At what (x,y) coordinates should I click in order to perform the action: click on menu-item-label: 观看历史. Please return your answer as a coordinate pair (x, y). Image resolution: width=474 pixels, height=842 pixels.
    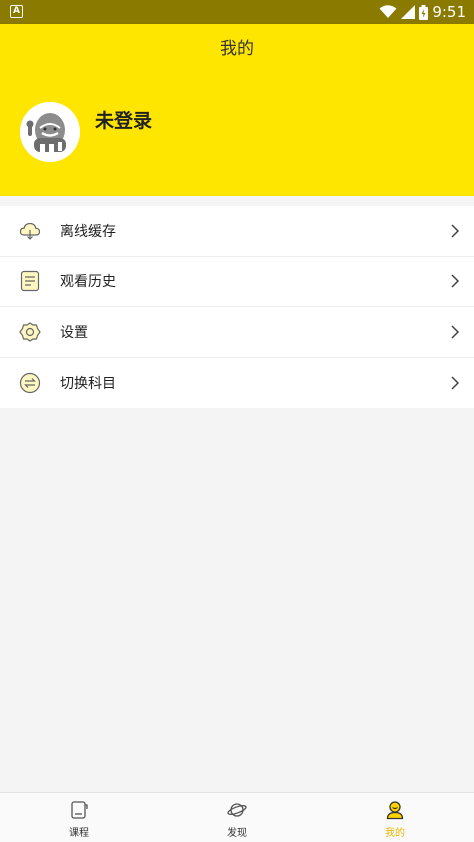
    Looking at the image, I should click on (88, 282).